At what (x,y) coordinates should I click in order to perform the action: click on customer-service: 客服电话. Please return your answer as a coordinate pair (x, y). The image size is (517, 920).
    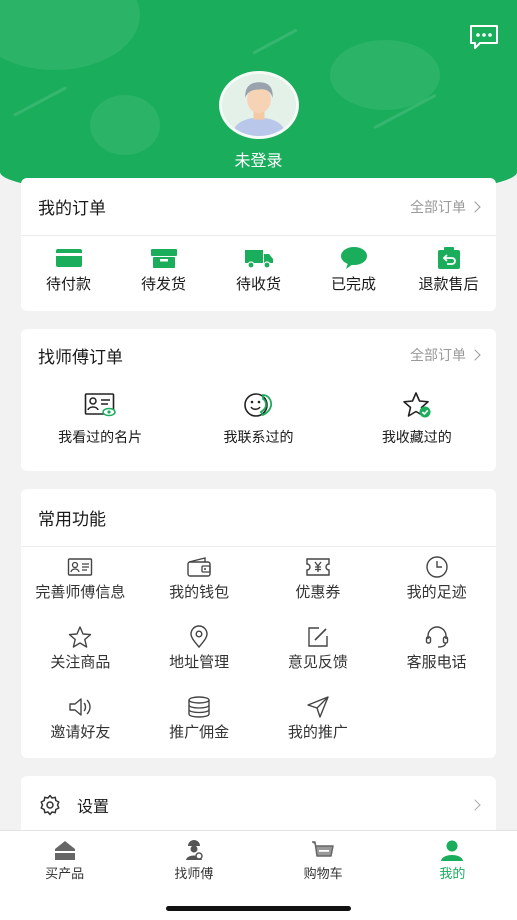
    Looking at the image, I should click on (436, 660).